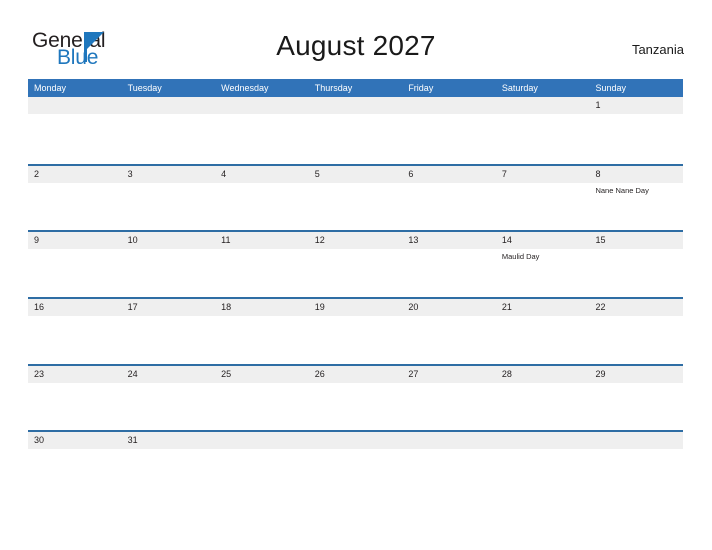  I want to click on calendar-day-cell: 28, so click(543, 398).